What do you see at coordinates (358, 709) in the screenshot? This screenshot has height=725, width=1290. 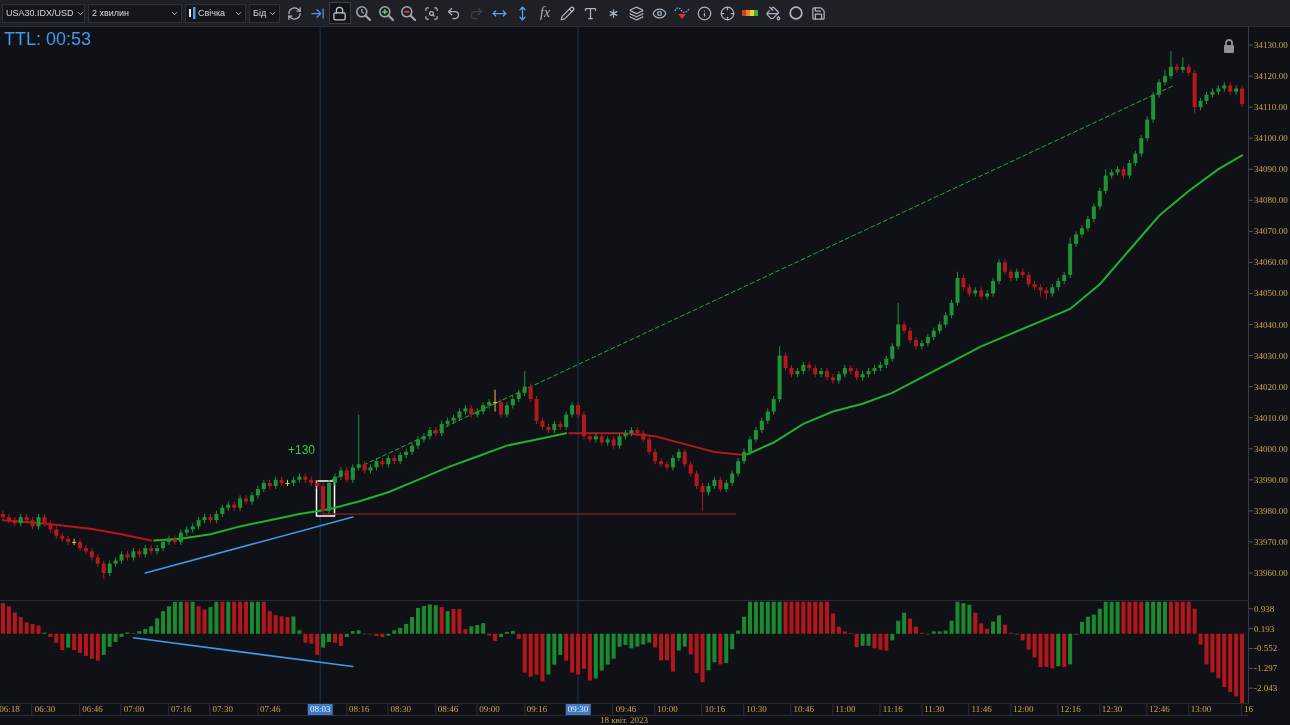 I see `time-label: 08:16` at bounding box center [358, 709].